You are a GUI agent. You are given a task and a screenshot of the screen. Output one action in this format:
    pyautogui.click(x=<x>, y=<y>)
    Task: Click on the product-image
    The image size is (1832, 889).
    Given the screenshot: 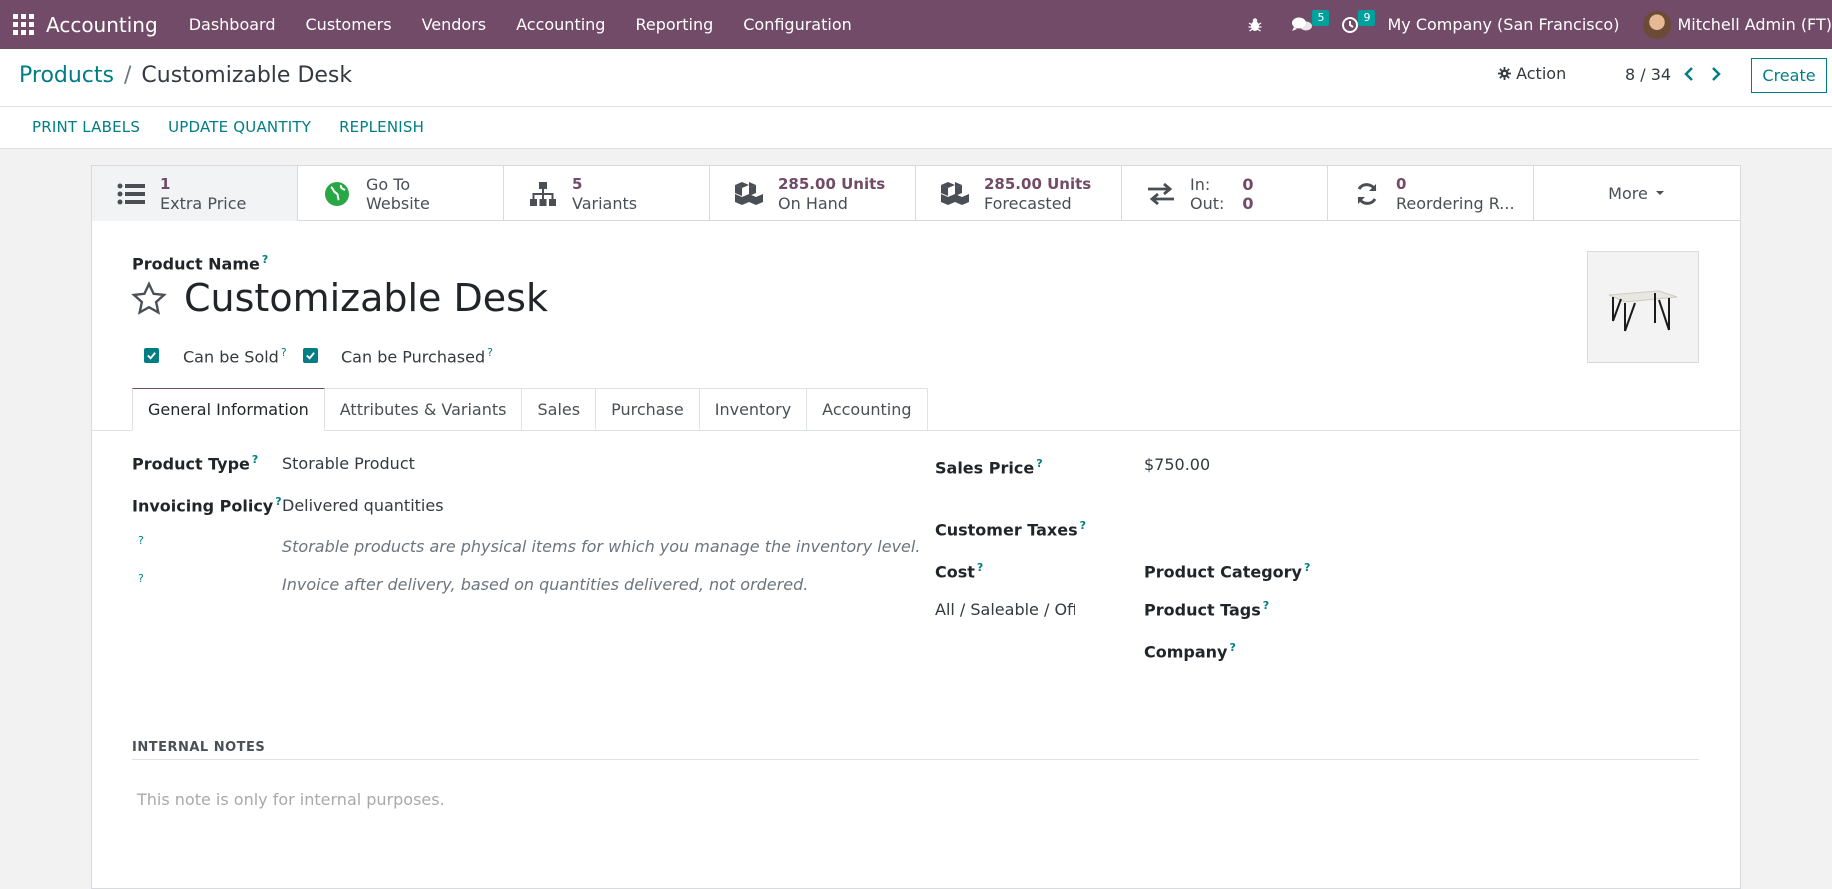 What is the action you would take?
    pyautogui.click(x=1643, y=307)
    